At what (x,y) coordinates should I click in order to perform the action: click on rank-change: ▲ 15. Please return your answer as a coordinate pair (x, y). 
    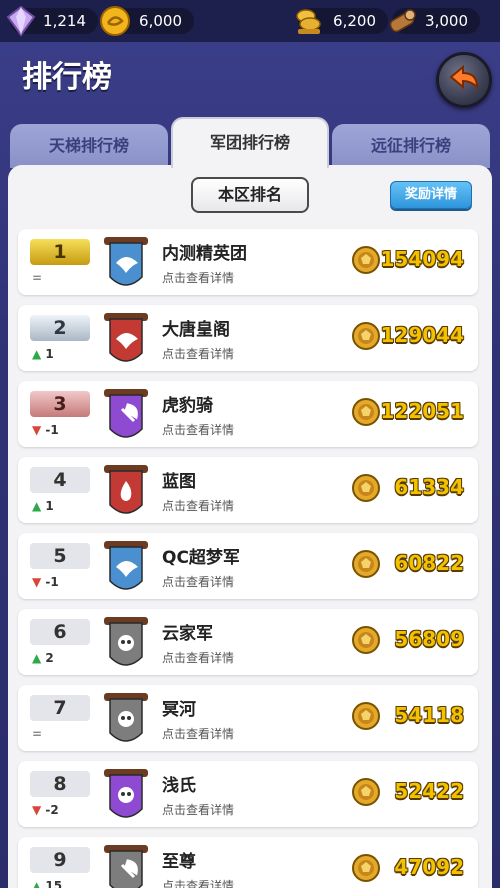
    Looking at the image, I should click on (47, 883).